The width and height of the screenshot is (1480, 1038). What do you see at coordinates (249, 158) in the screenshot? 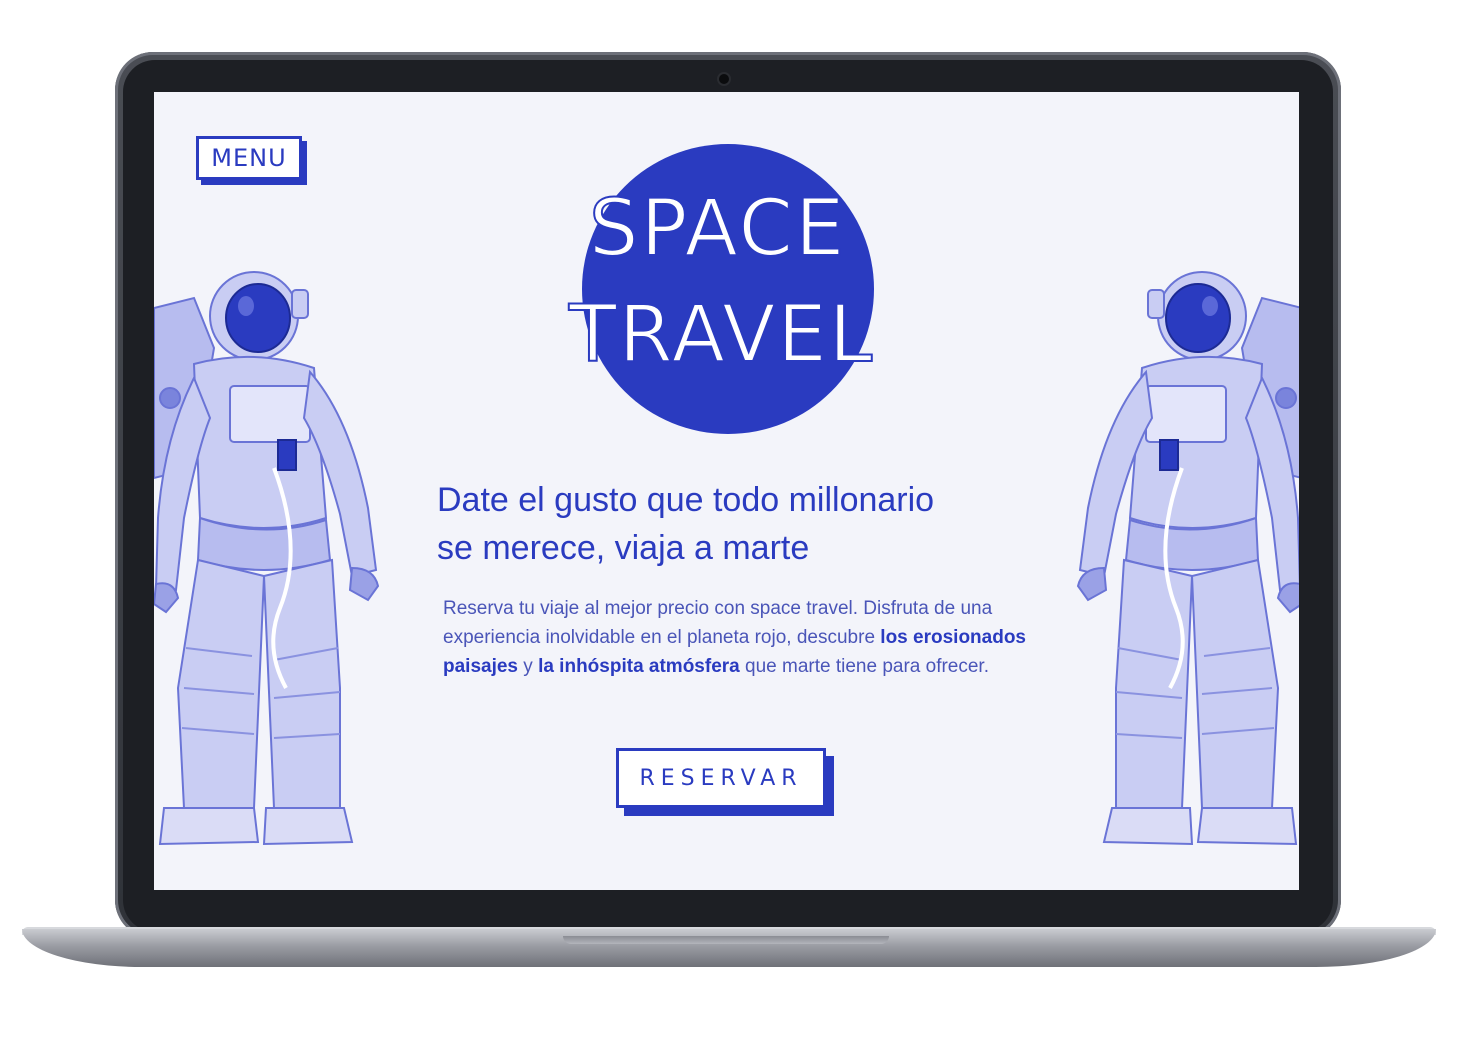
I see `menu-button: MENU` at bounding box center [249, 158].